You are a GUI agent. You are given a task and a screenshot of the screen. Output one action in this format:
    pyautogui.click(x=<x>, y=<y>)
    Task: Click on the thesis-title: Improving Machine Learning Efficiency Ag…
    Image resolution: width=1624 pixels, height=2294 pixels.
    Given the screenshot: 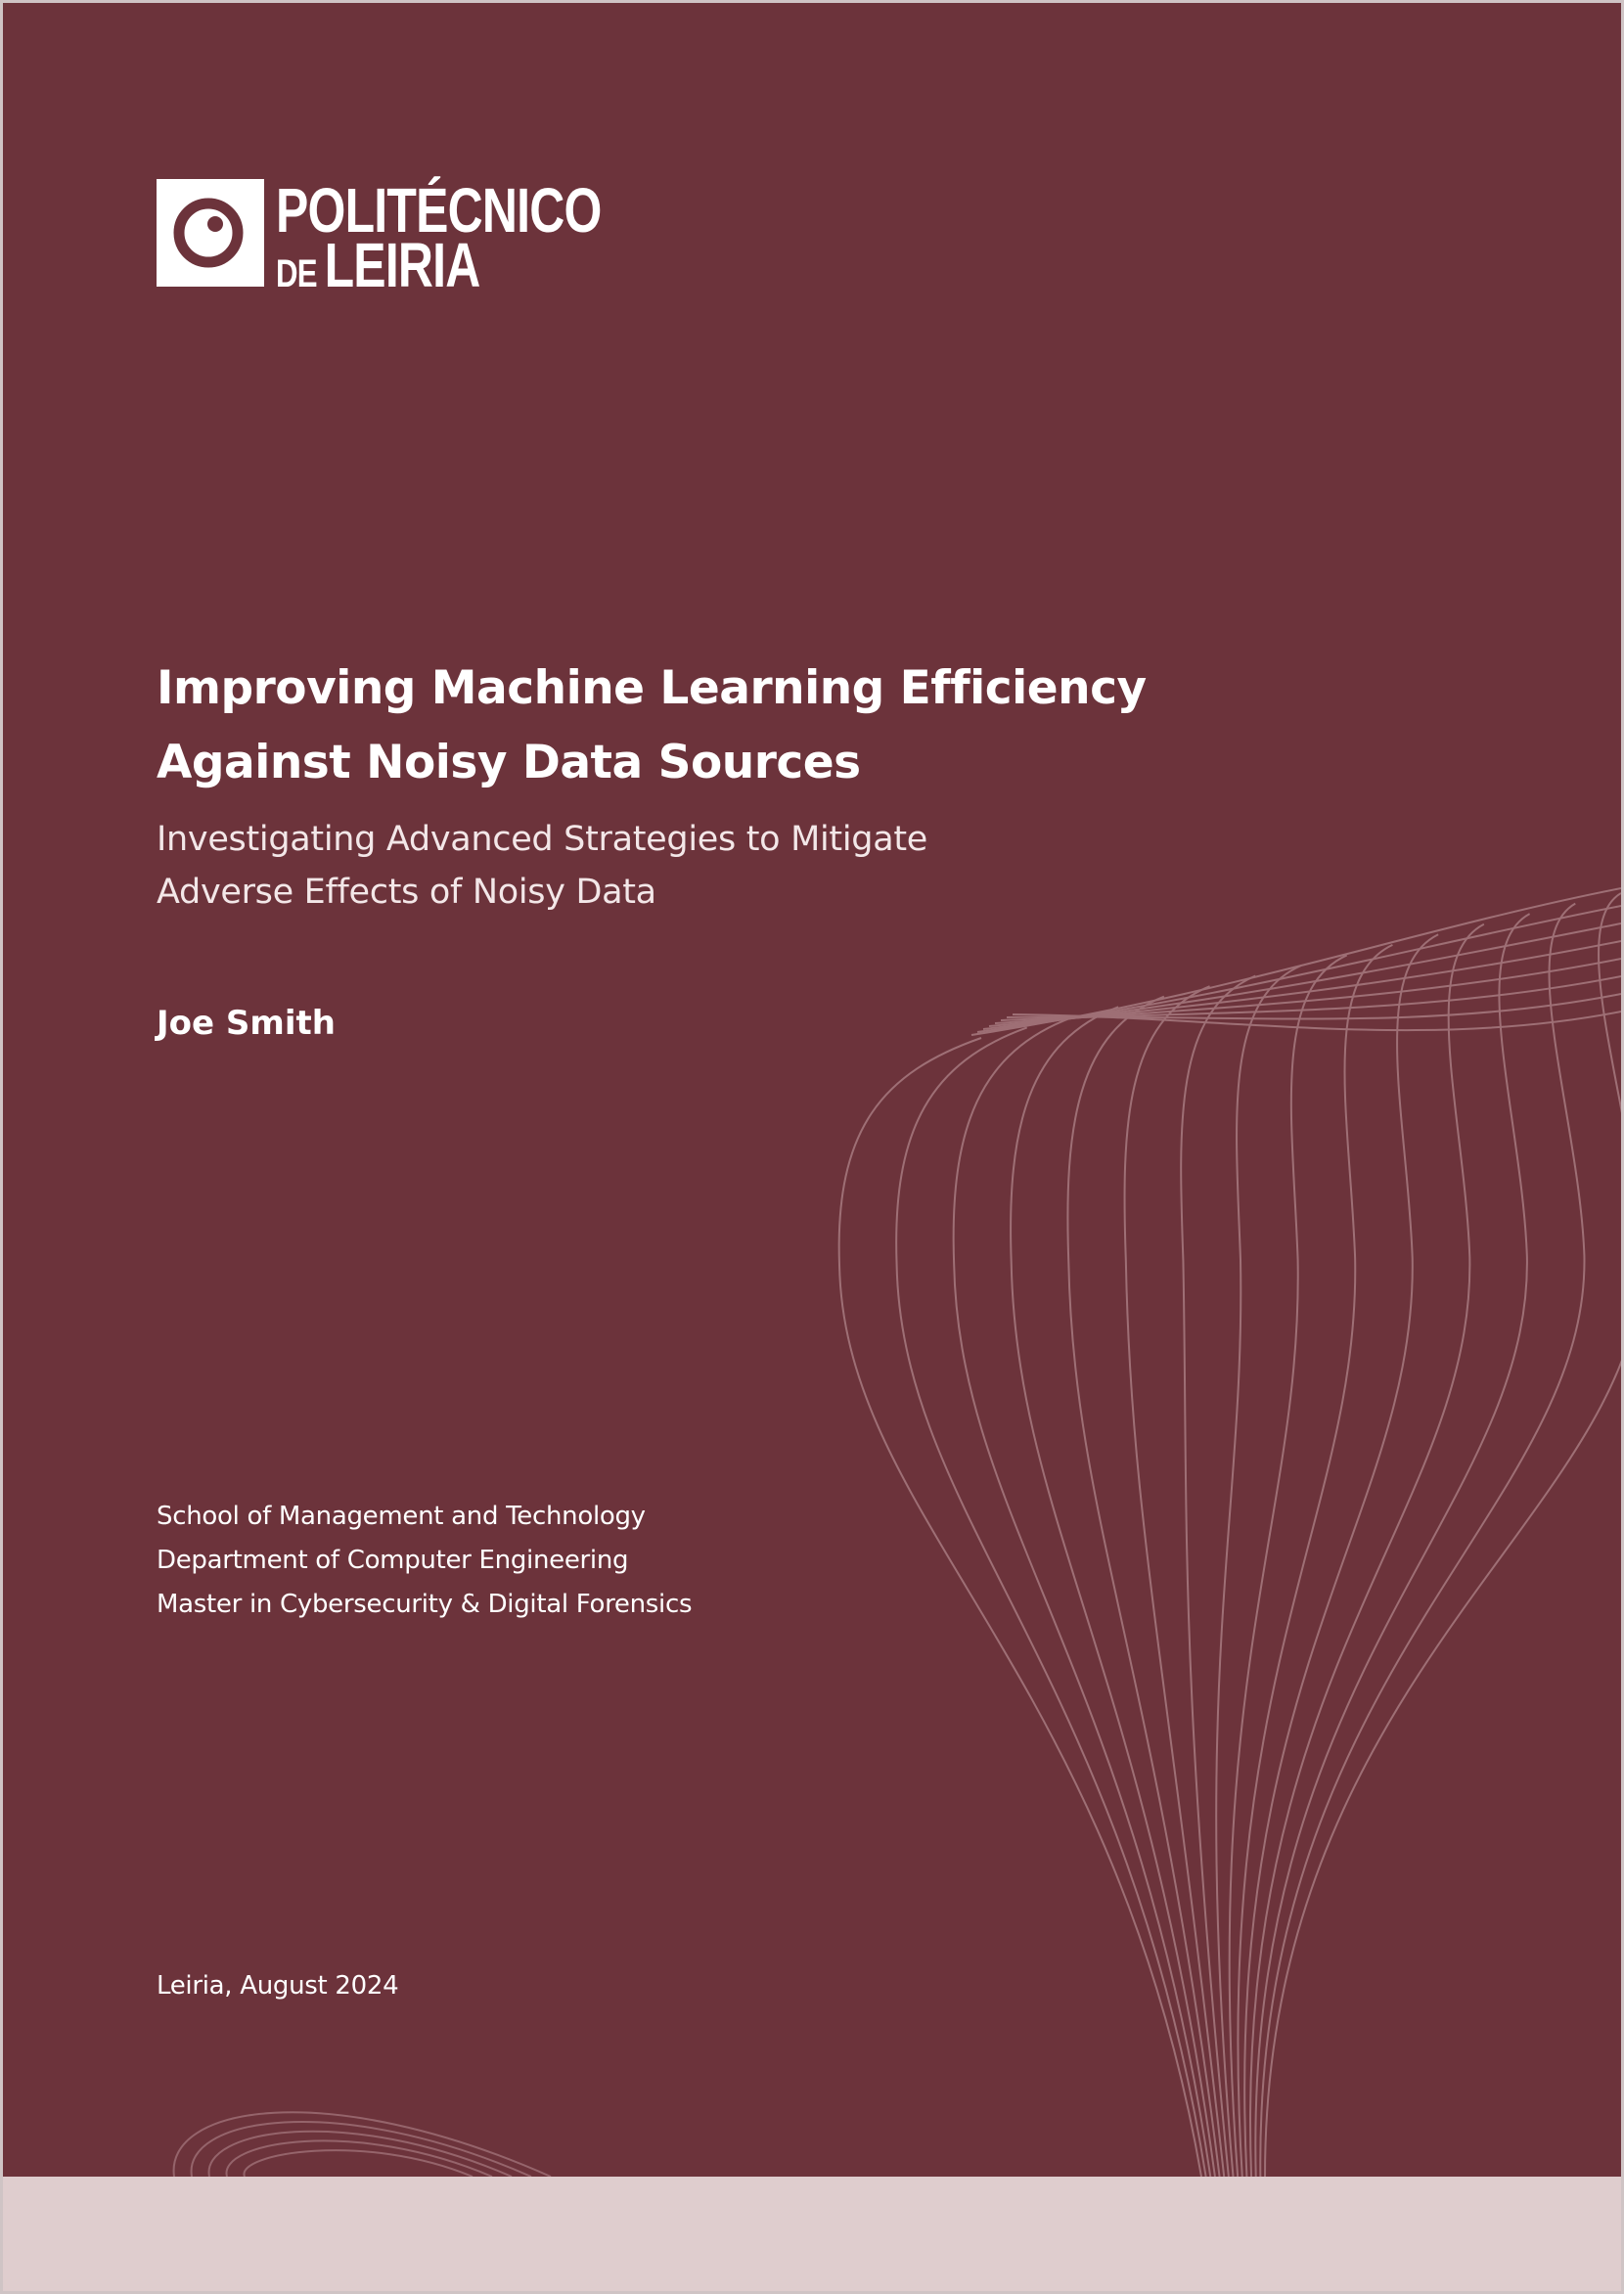 What is the action you would take?
    pyautogui.click(x=695, y=726)
    